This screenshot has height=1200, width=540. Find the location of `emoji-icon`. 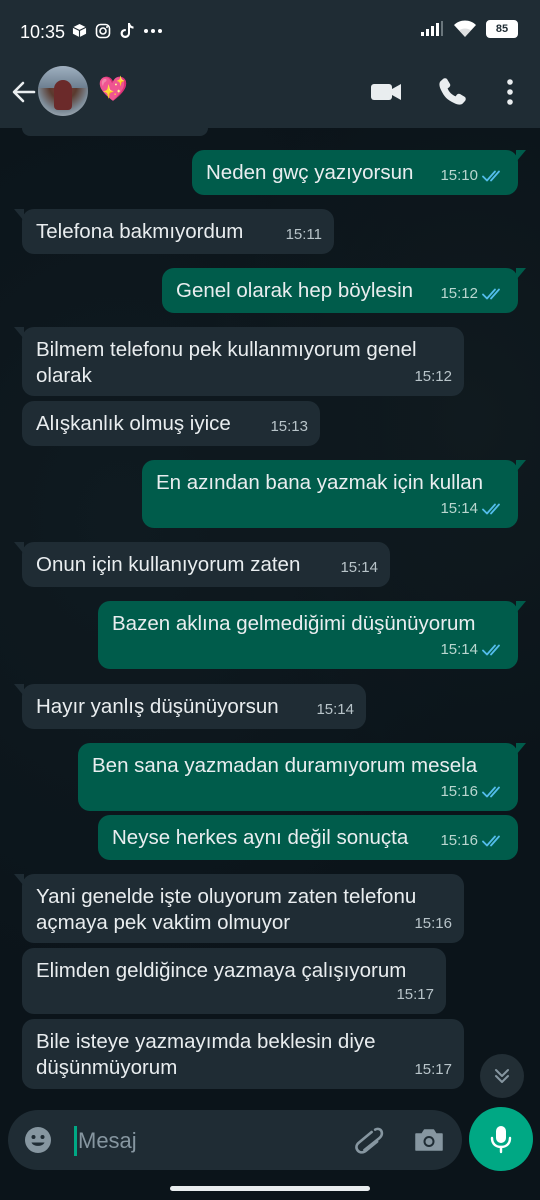

emoji-icon is located at coordinates (38, 1140).